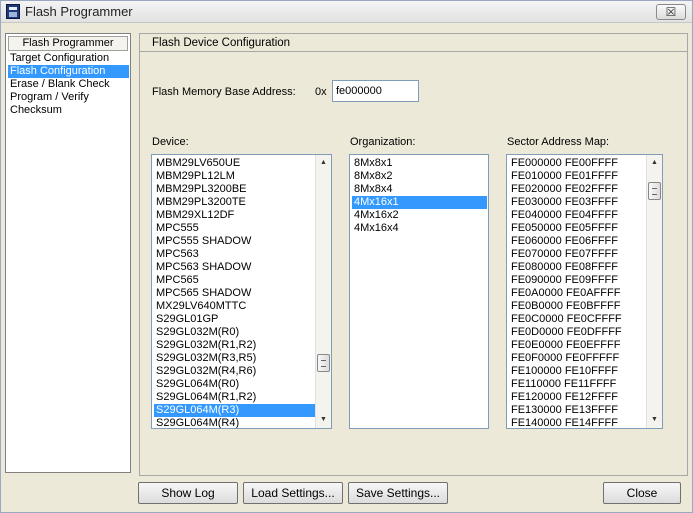 This screenshot has width=693, height=513. What do you see at coordinates (68, 43) in the screenshot?
I see `nav-header: Flash Programmer` at bounding box center [68, 43].